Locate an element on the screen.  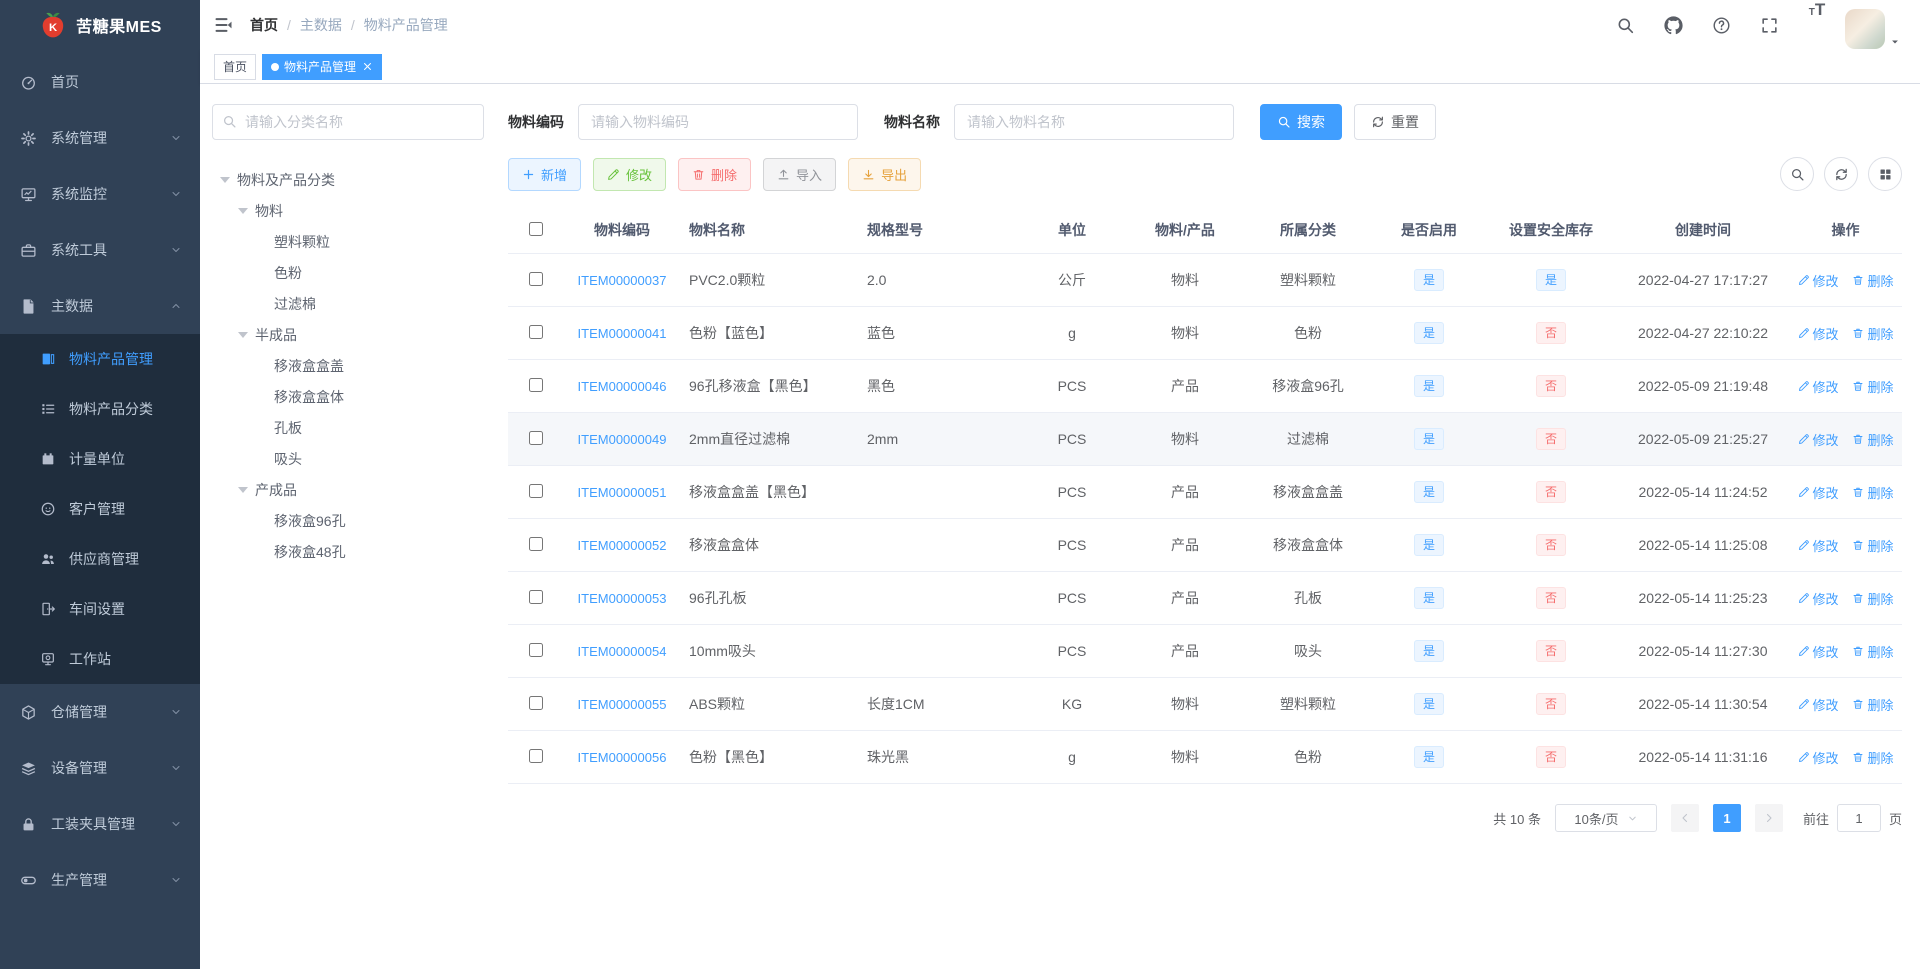
sidebar-item-master-data: 主数据 is located at coordinates (100, 306).